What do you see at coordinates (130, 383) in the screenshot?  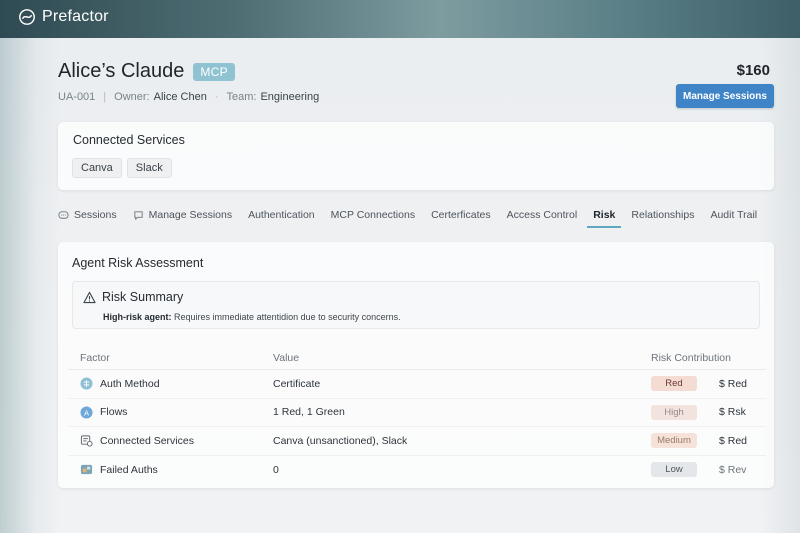 I see `factor-name: Auth Method` at bounding box center [130, 383].